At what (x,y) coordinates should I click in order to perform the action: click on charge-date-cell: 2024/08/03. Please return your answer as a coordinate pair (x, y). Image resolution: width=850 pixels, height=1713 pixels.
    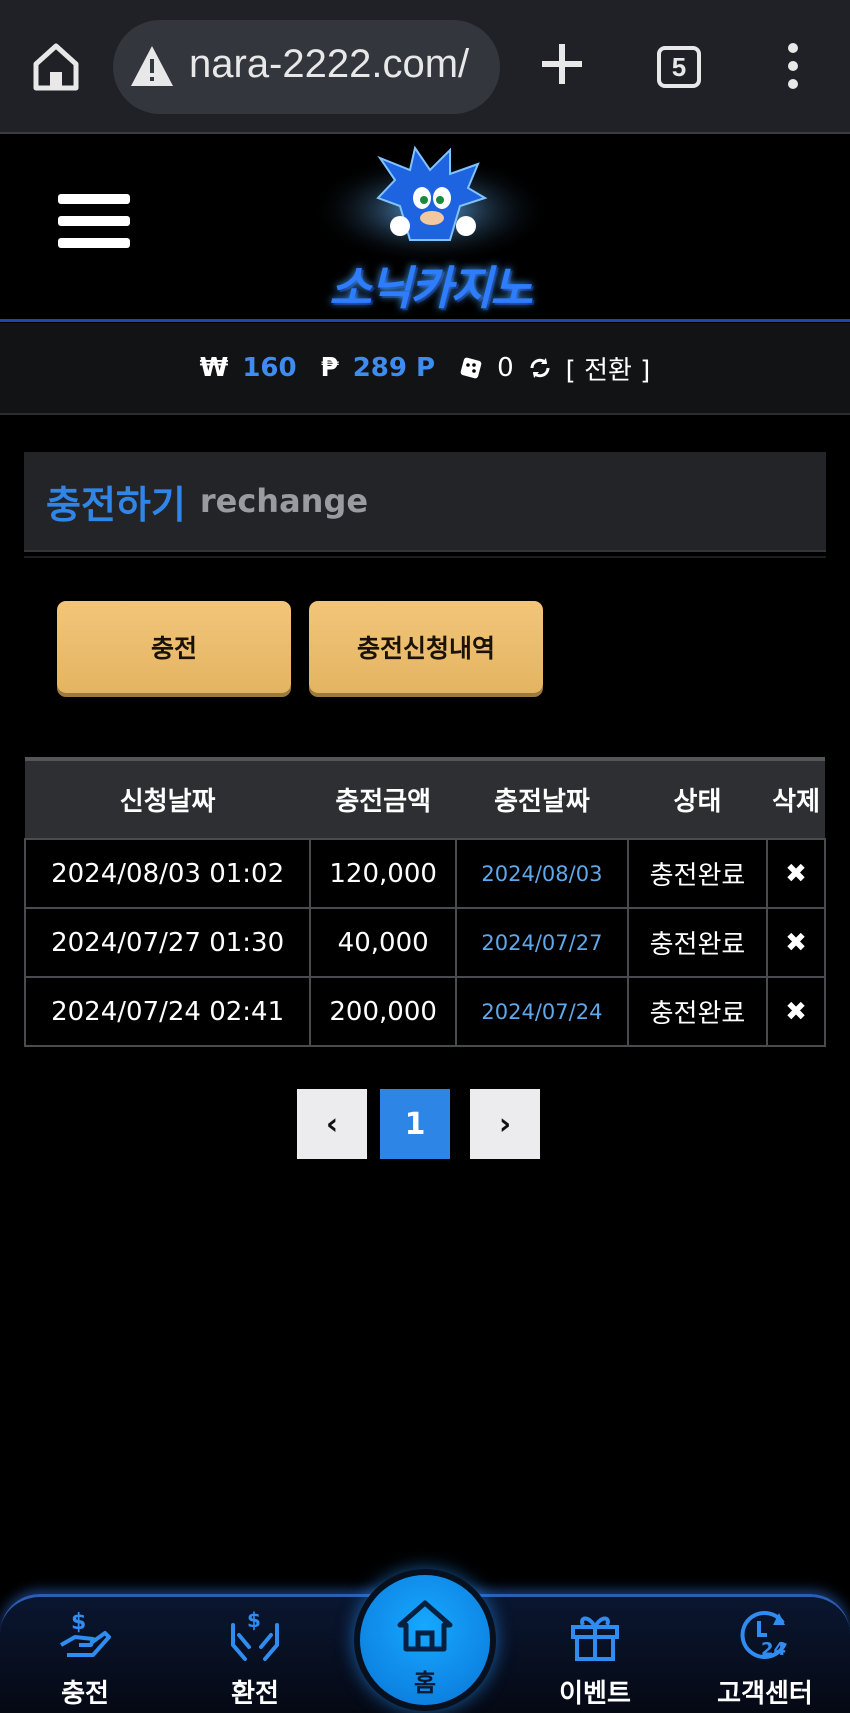
    Looking at the image, I should click on (542, 873).